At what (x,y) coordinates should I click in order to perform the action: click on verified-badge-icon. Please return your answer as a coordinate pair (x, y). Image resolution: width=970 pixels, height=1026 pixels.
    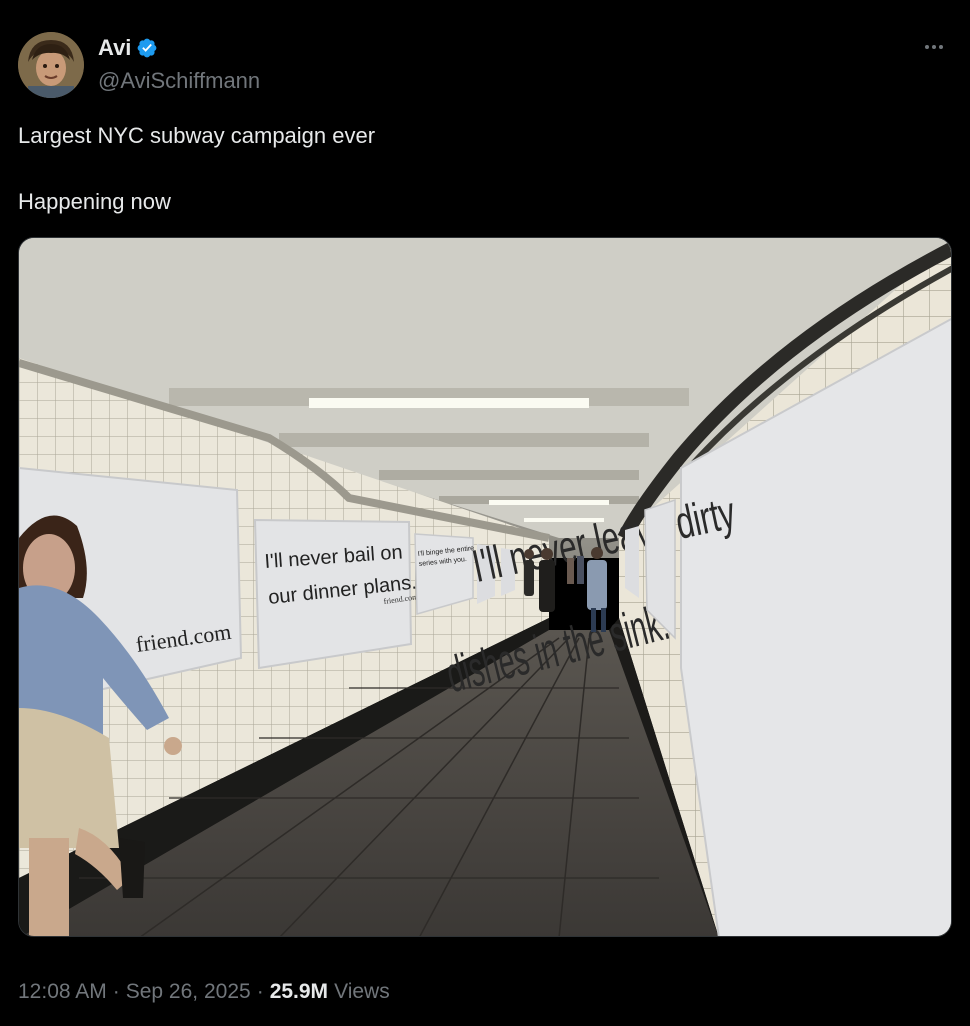
    Looking at the image, I should click on (147, 48).